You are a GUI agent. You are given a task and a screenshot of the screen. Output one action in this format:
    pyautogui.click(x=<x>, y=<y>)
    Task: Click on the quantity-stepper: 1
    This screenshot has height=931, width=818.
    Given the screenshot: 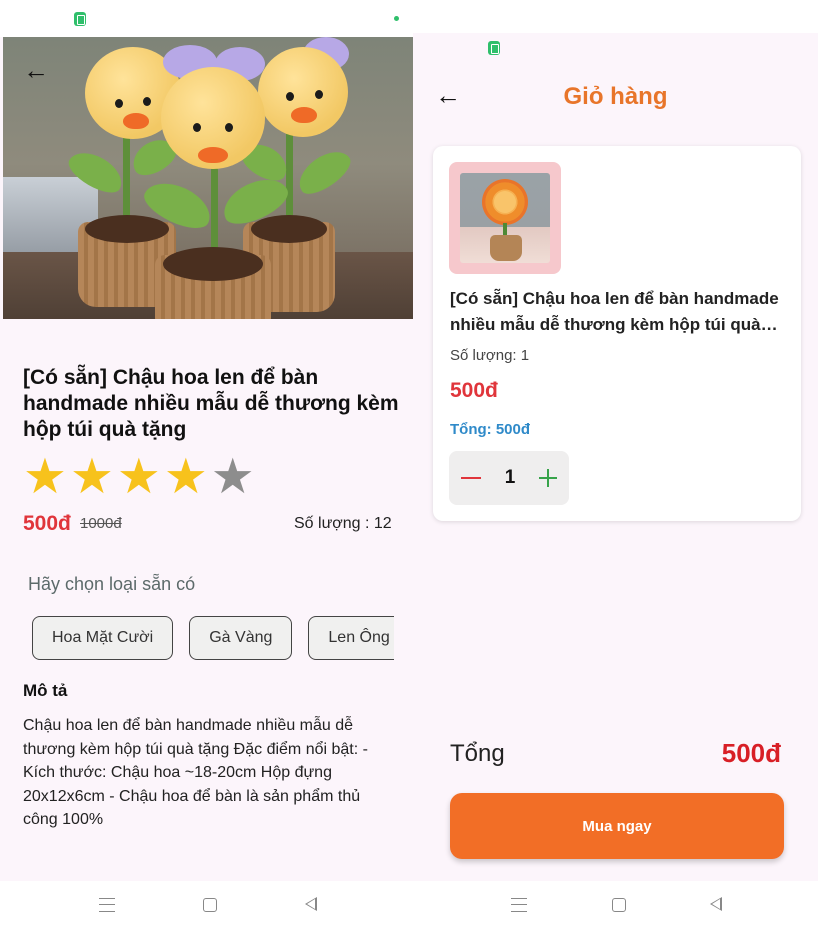 What is the action you would take?
    pyautogui.click(x=509, y=478)
    